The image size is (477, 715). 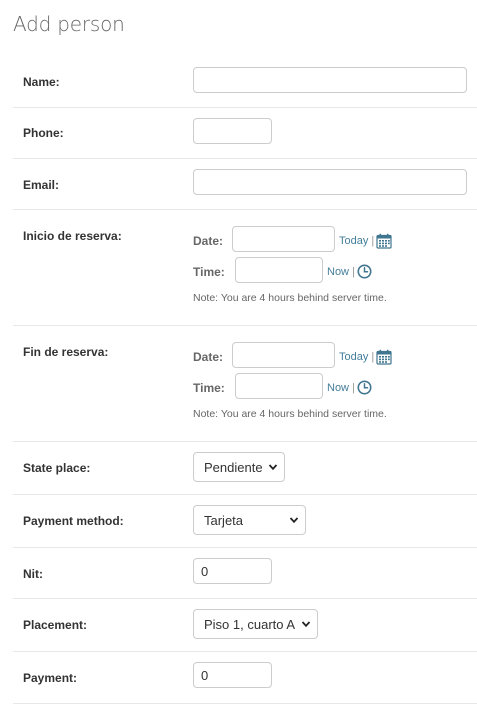 I want to click on form-row-state-place: State place: Pendiente, so click(x=245, y=468).